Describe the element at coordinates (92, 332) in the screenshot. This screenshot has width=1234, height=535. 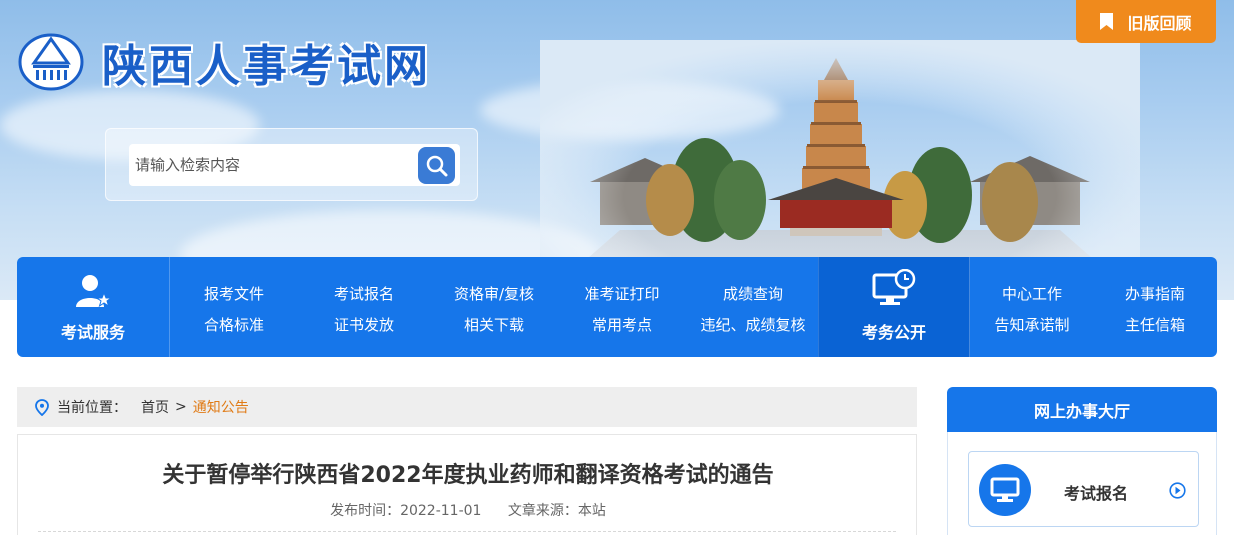
I see `nav-exam-service-label: 考试服务` at that location.